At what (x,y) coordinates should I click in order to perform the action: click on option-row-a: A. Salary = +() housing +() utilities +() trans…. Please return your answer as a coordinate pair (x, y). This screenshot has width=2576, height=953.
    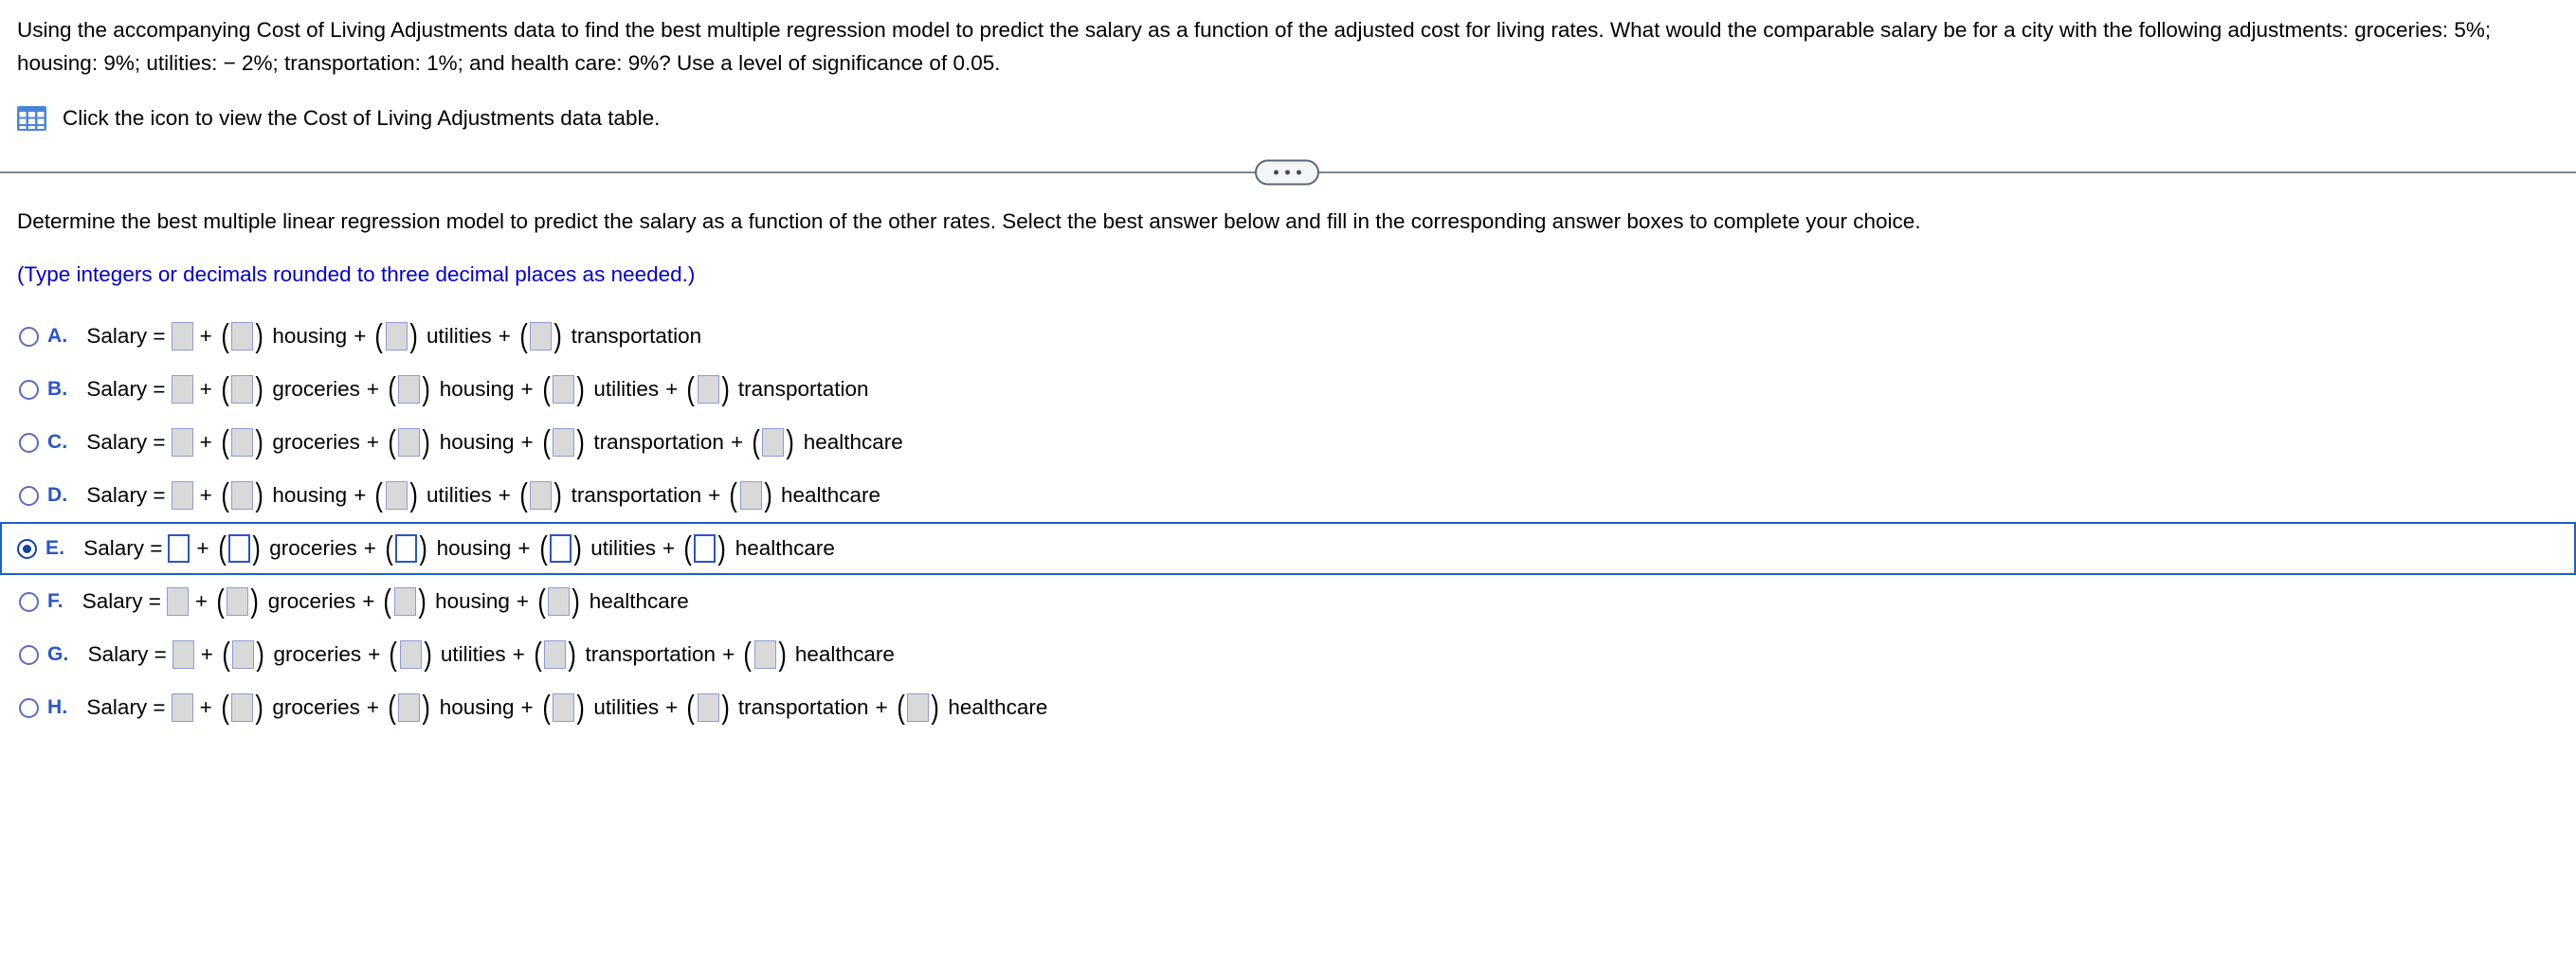
    Looking at the image, I should click on (1288, 336).